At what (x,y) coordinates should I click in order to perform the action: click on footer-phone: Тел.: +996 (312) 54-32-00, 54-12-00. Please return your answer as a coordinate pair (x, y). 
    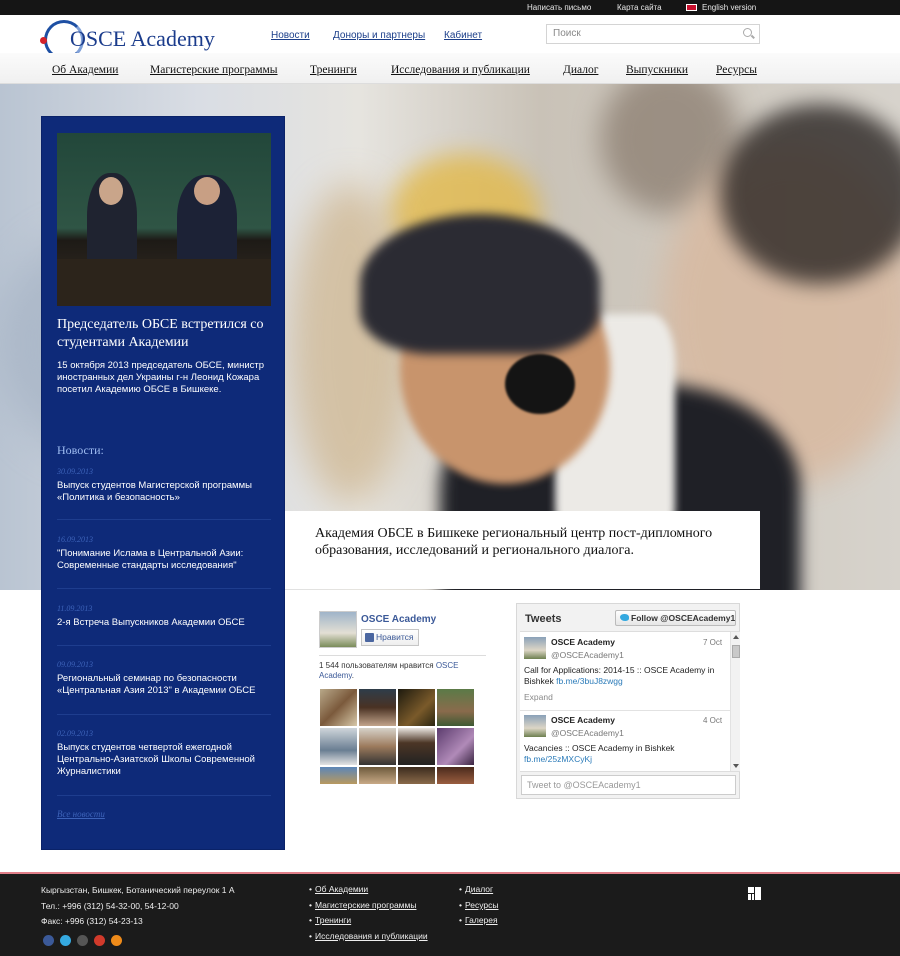
    Looking at the image, I should click on (110, 906).